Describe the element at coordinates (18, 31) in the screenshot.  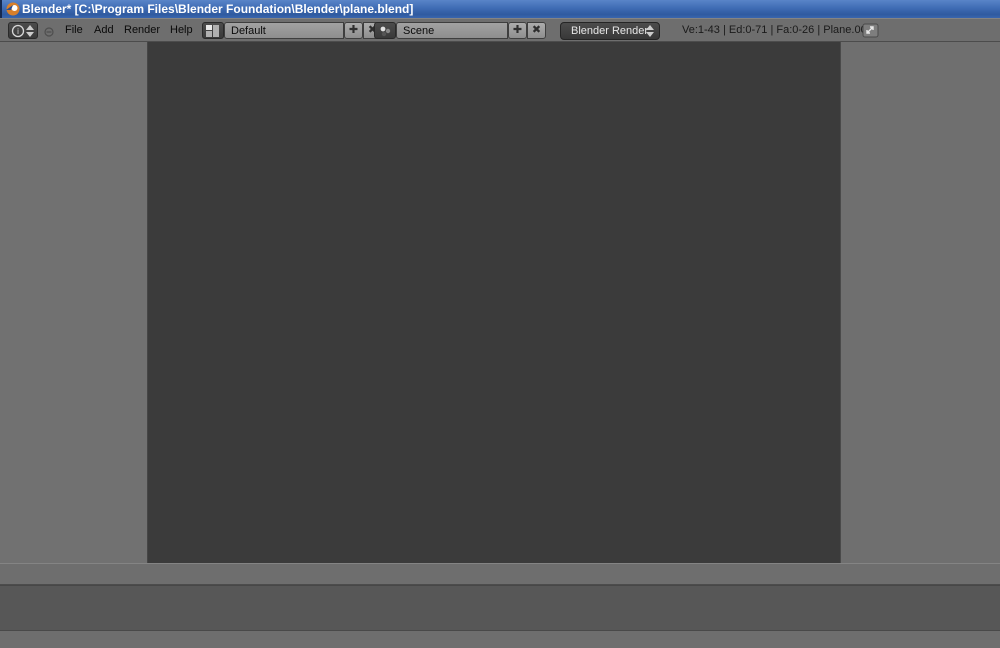
I see `svg-text: i` at that location.